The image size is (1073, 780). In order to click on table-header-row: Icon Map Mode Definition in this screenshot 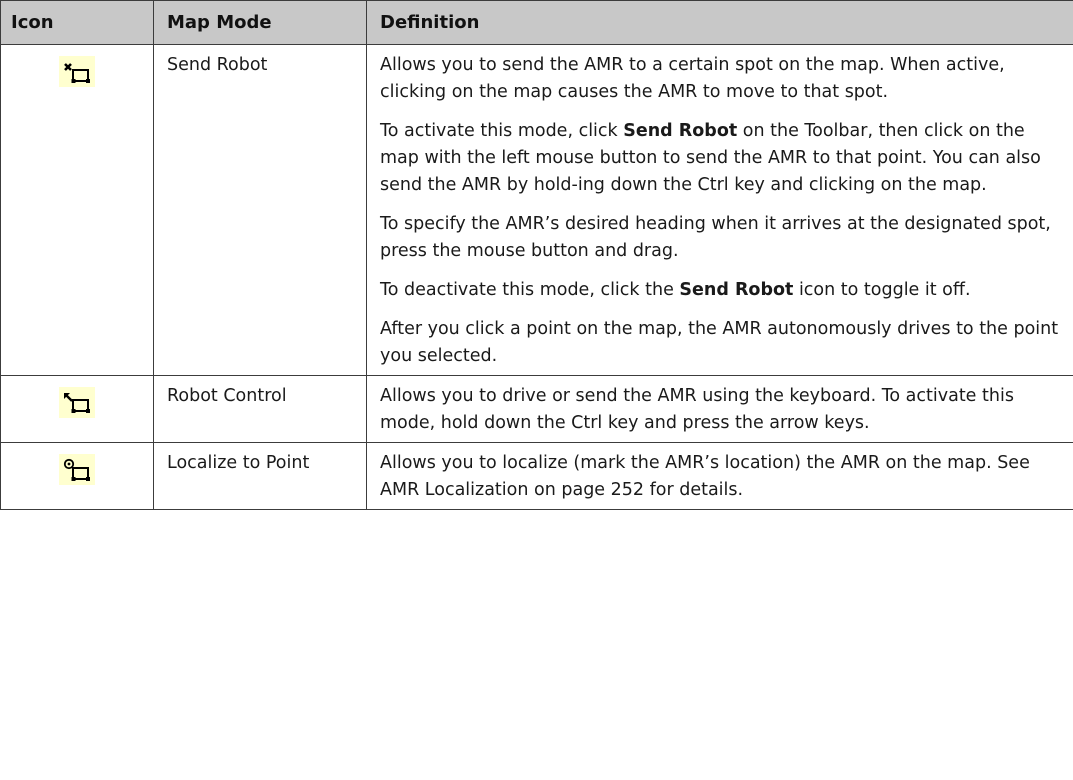, I will do `click(536, 22)`.